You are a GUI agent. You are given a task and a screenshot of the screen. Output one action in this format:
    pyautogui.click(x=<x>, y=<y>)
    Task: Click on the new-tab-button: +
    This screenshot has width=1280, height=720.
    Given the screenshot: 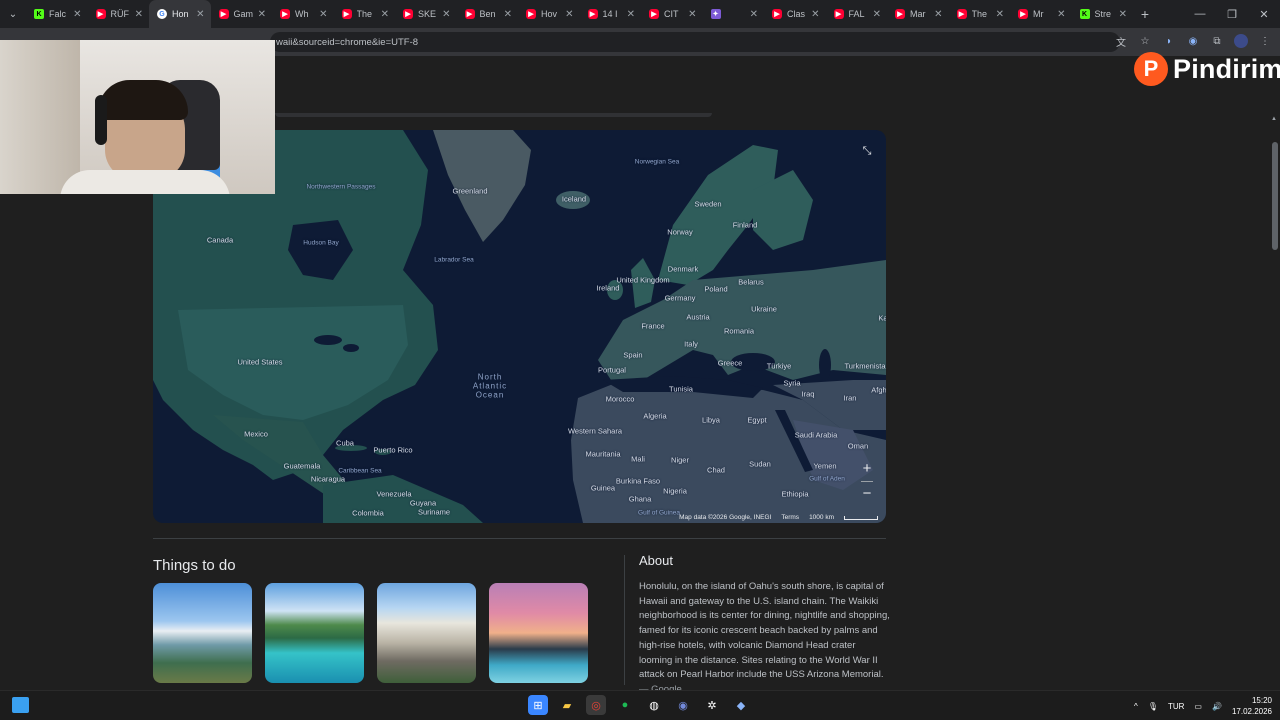 What is the action you would take?
    pyautogui.click(x=1145, y=14)
    